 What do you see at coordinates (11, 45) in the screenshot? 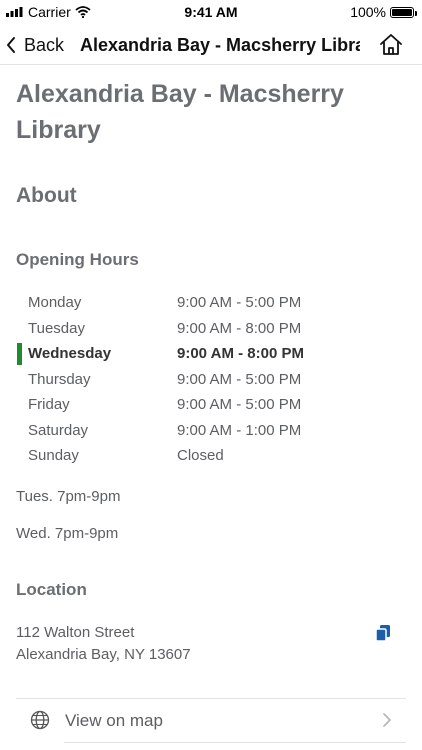
I see `chevron-left-icon` at bounding box center [11, 45].